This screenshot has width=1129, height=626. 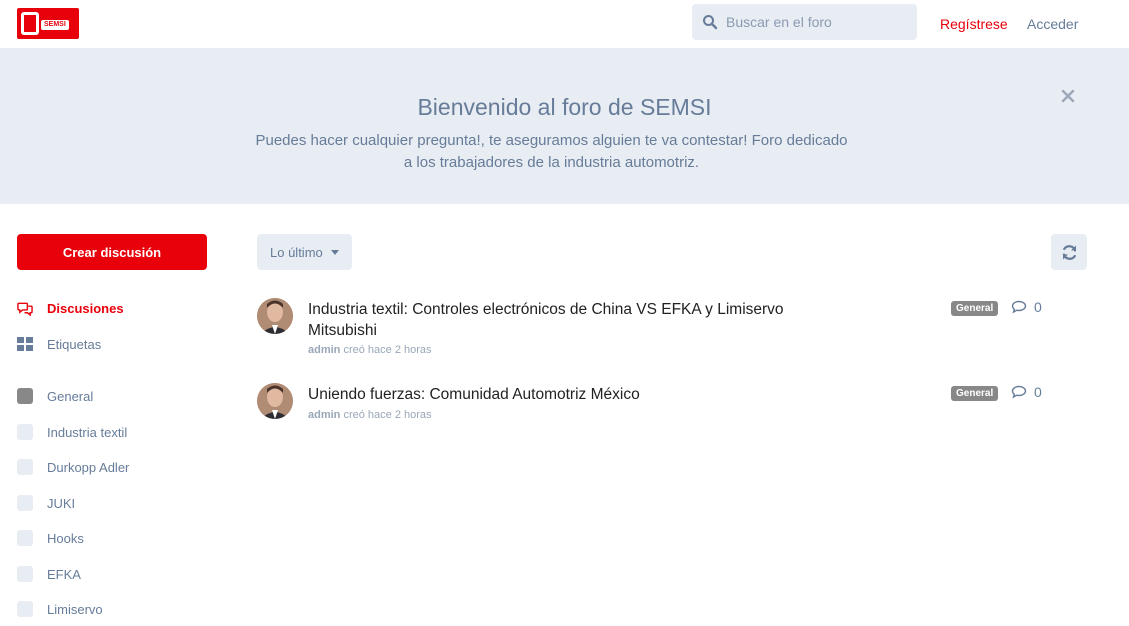 I want to click on hero-title: Bienvenido al foro de SEMSI, so click(x=564, y=107).